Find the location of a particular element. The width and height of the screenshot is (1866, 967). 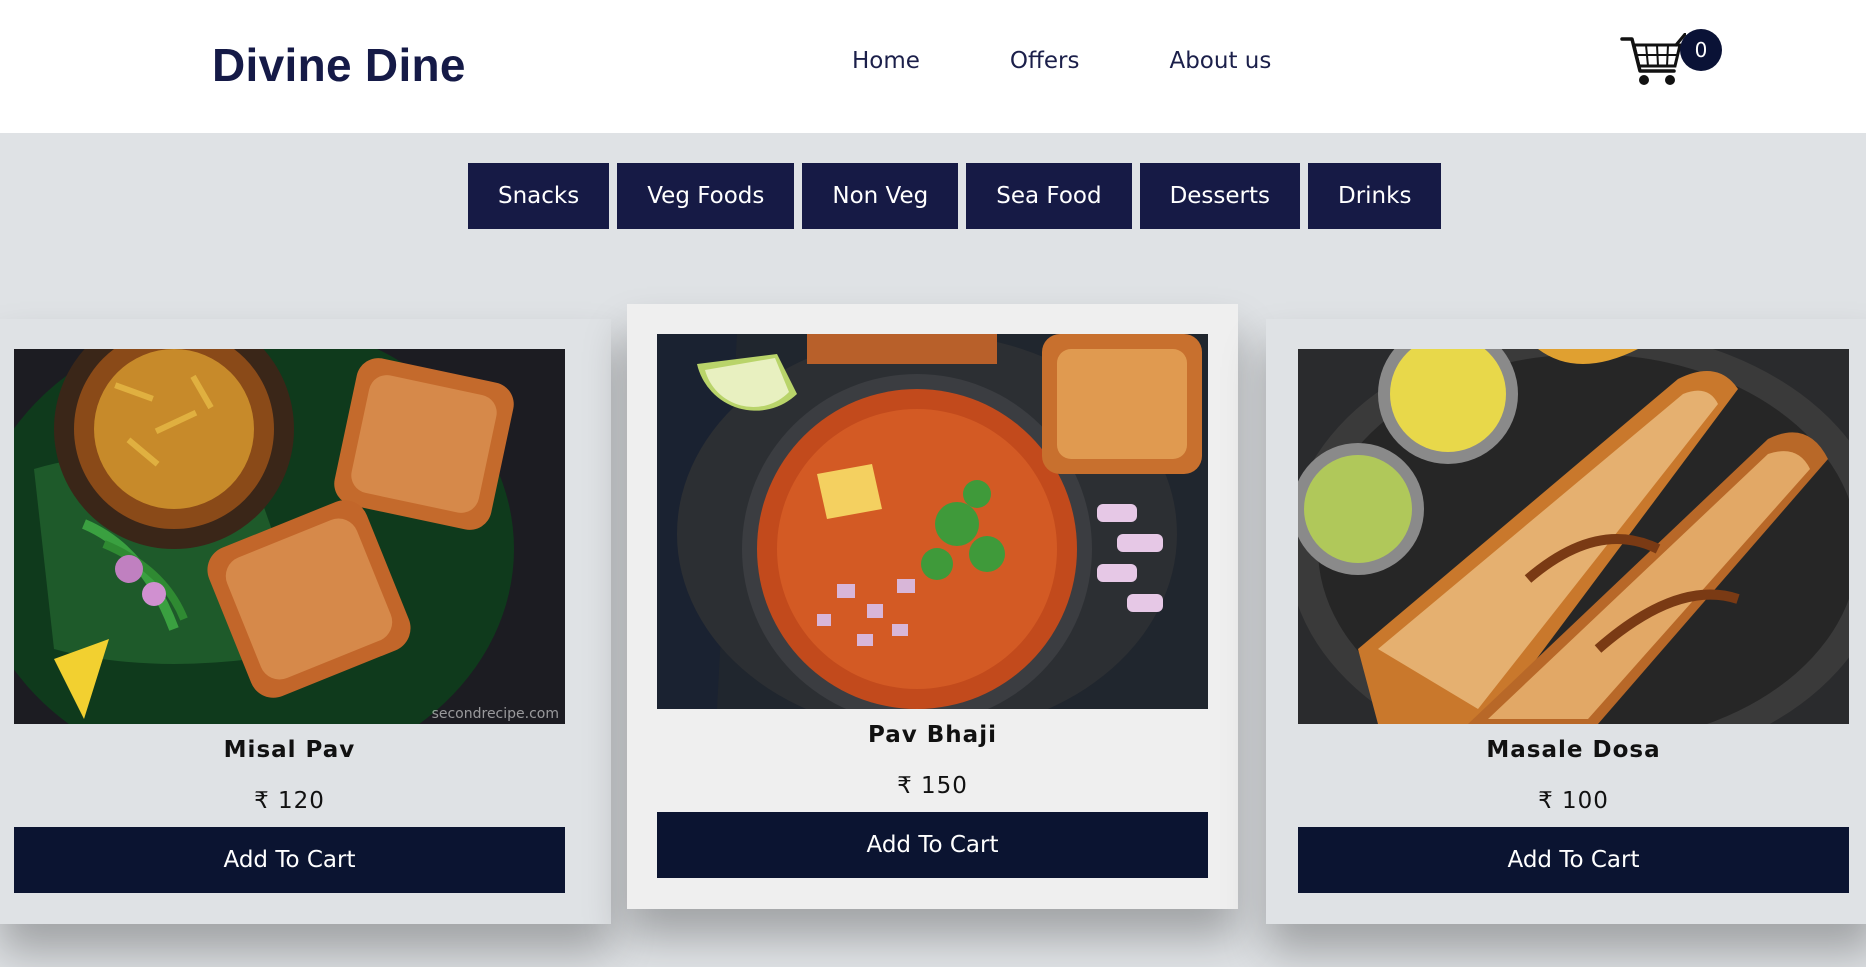

product-image-pav-bhaji is located at coordinates (932, 521).